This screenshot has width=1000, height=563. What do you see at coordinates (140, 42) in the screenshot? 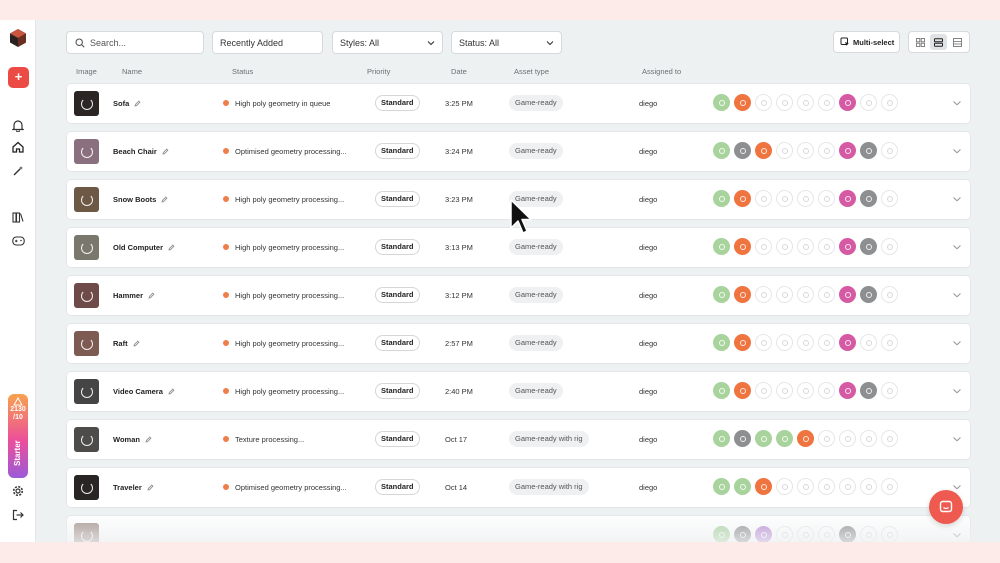
I see `search-input` at bounding box center [140, 42].